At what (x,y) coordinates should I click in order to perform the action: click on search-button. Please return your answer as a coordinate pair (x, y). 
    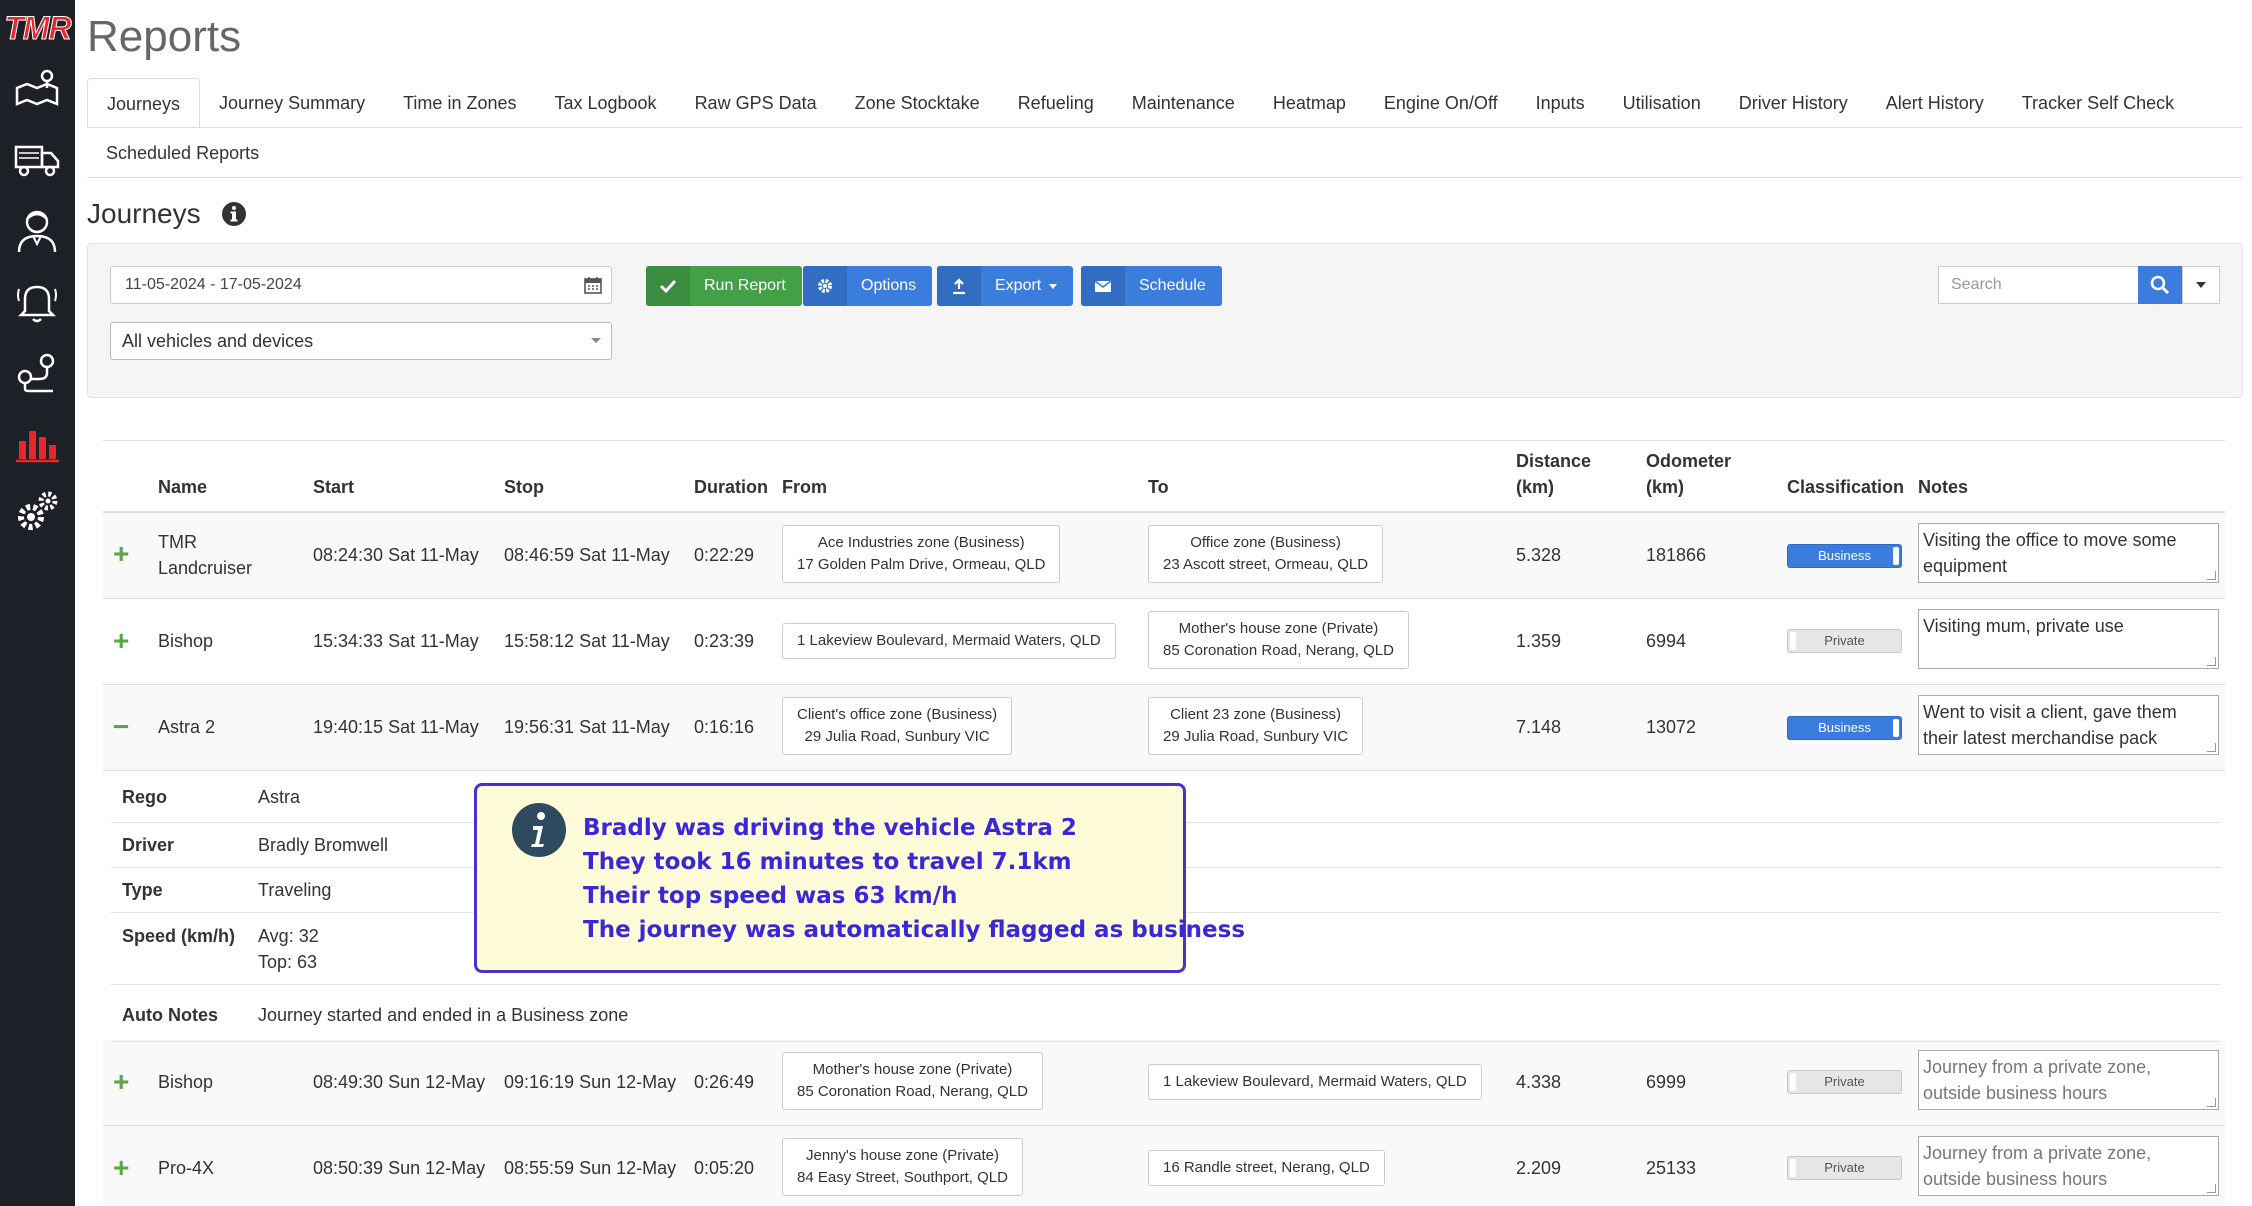
    Looking at the image, I should click on (2160, 285).